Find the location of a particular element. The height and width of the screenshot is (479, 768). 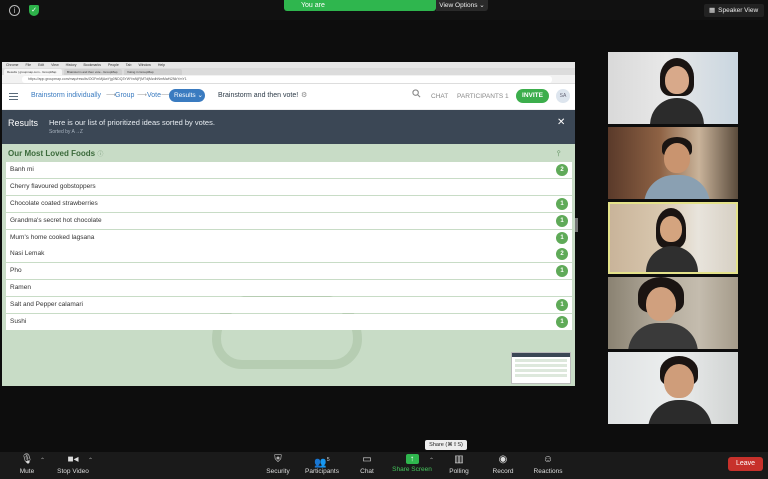

breadcrumb-group: Group is located at coordinates (124, 95).